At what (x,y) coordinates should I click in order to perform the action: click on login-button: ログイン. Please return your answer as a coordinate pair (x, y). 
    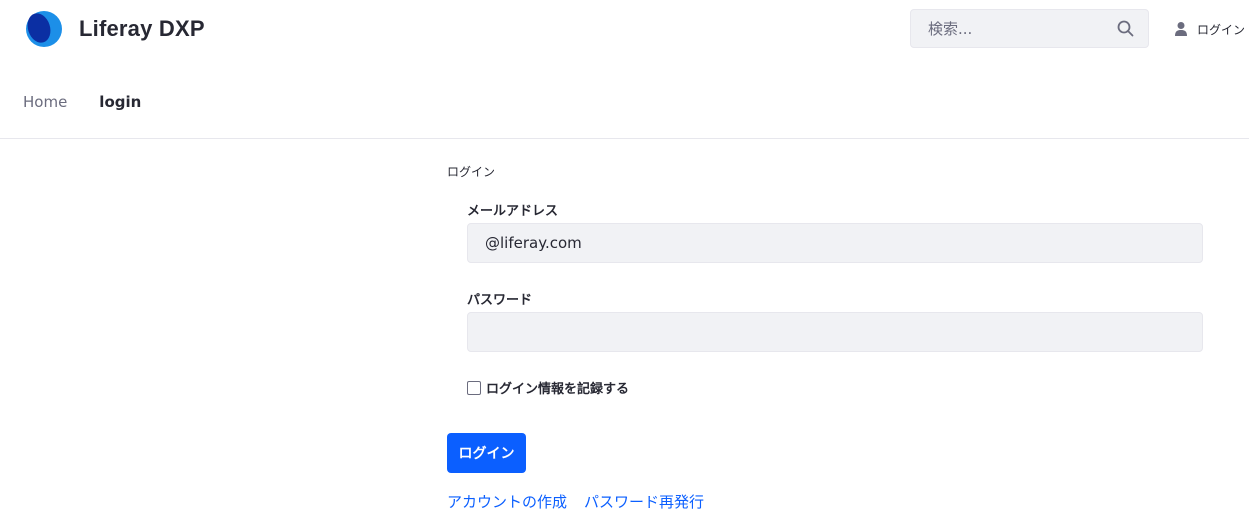
    Looking at the image, I should click on (486, 453).